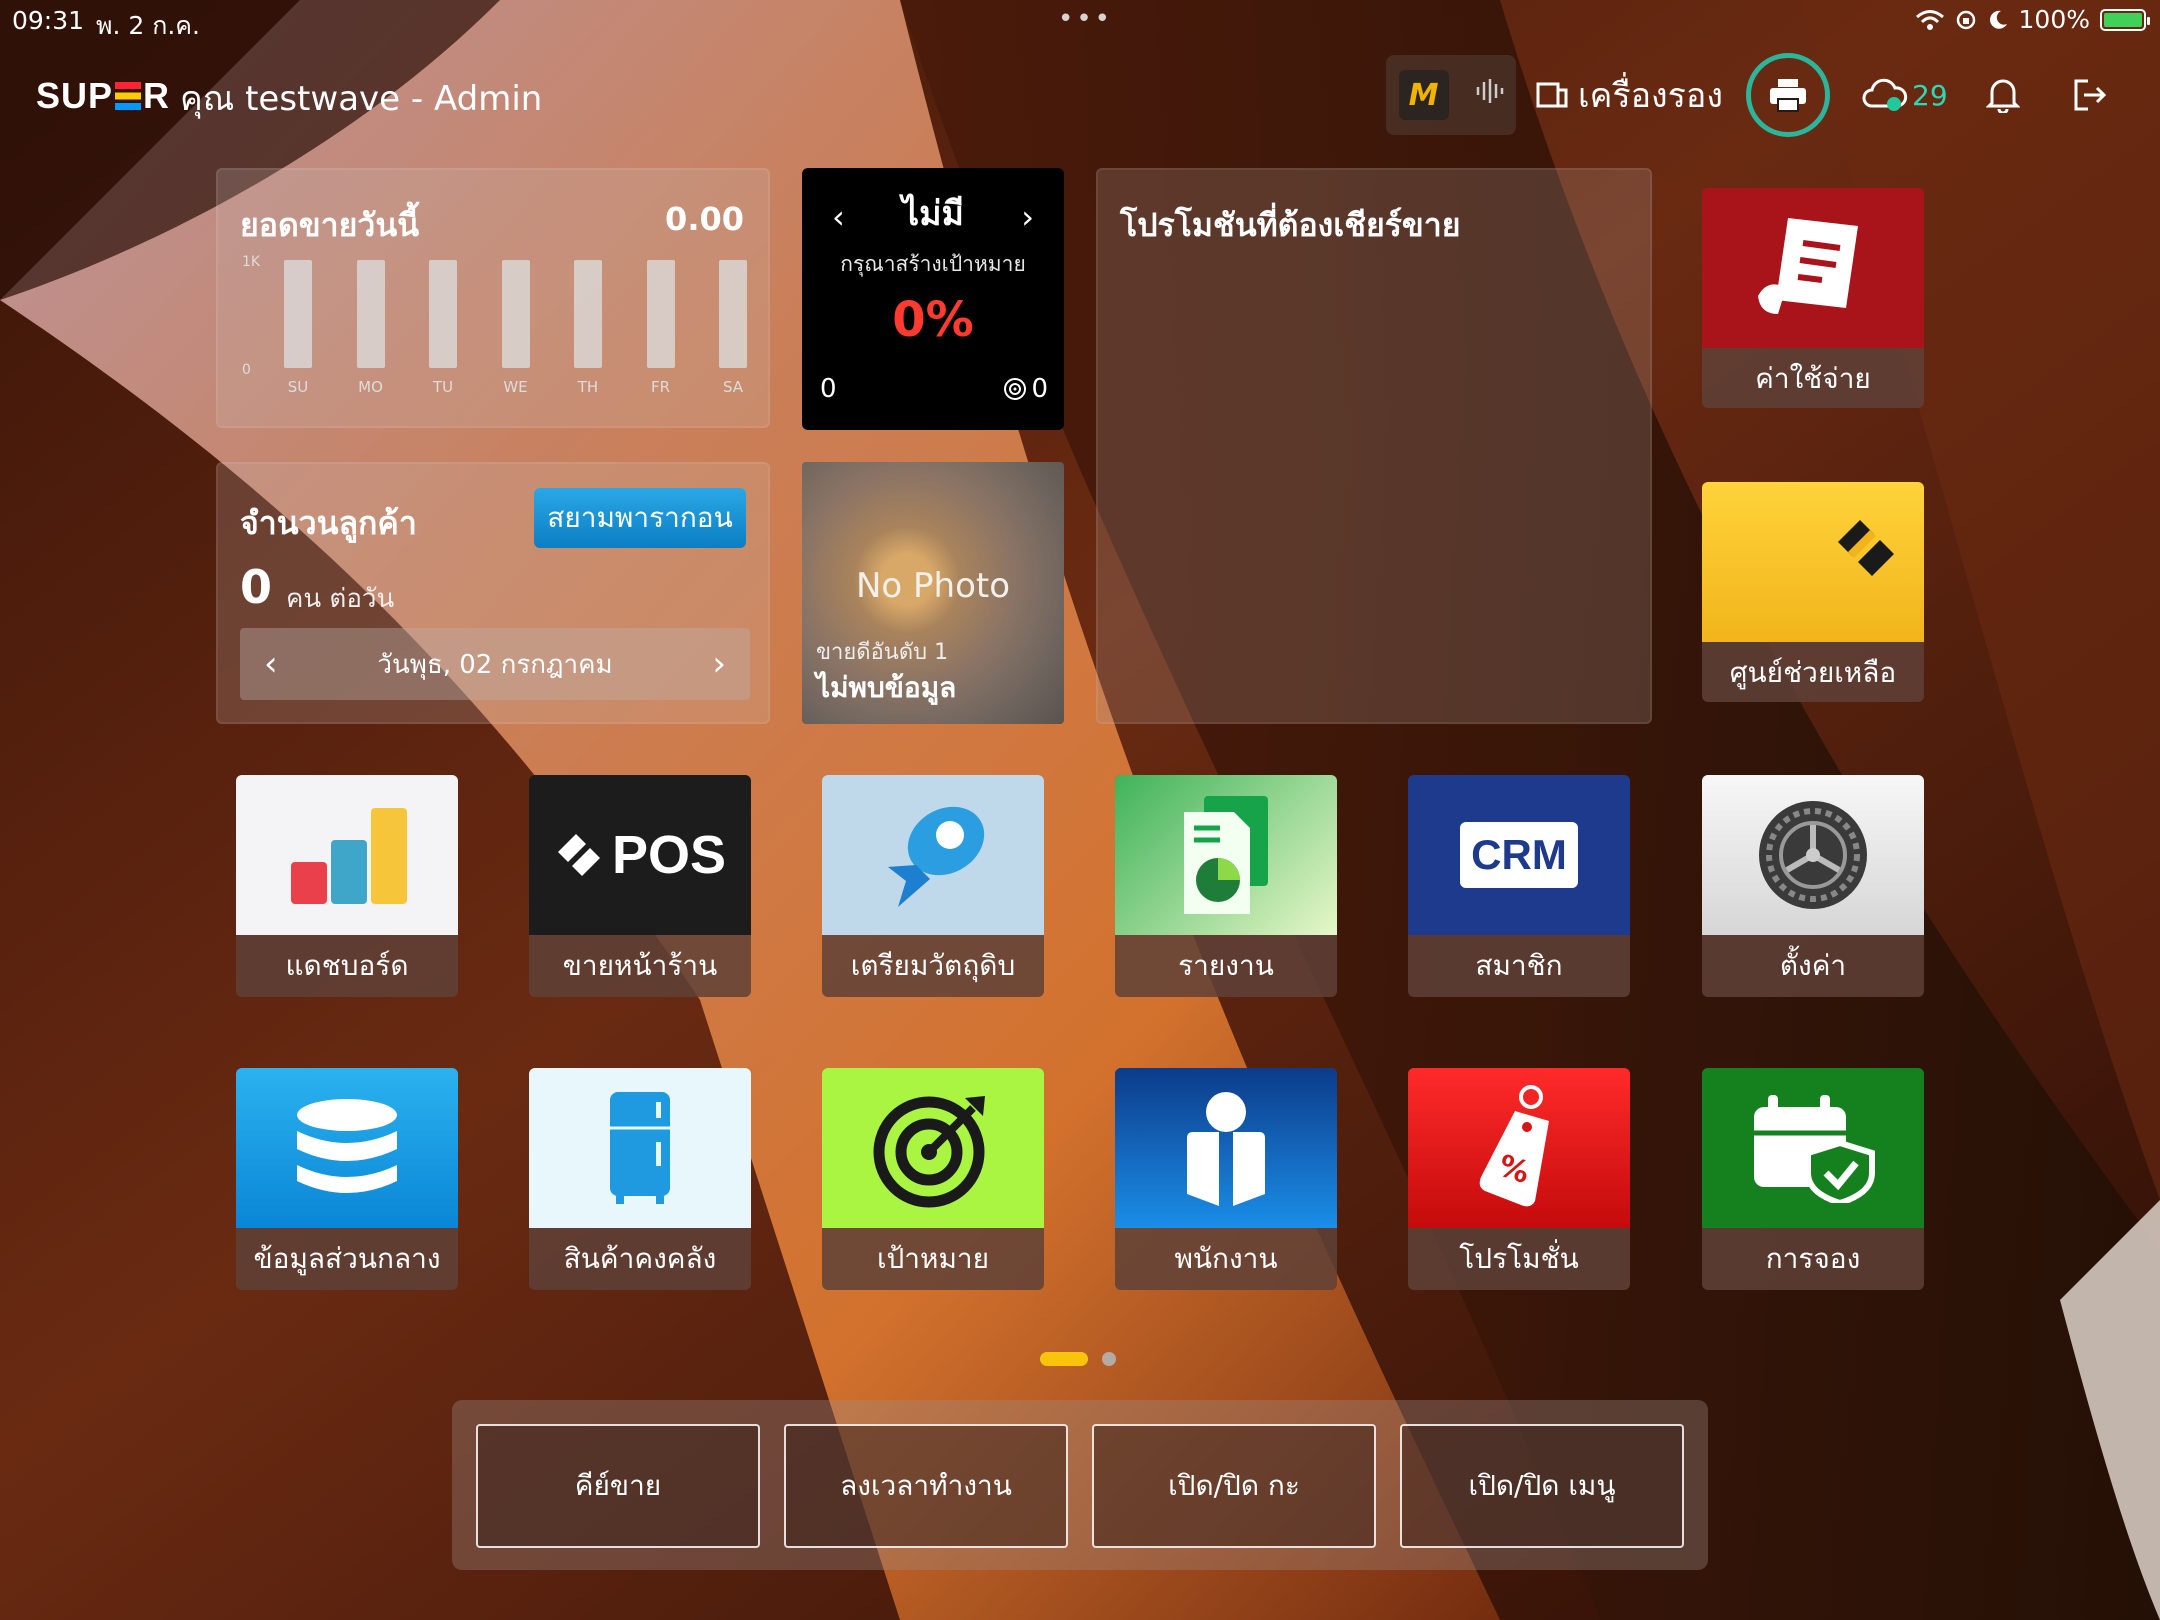  I want to click on tile-staff: พนักงาน, so click(1226, 1179).